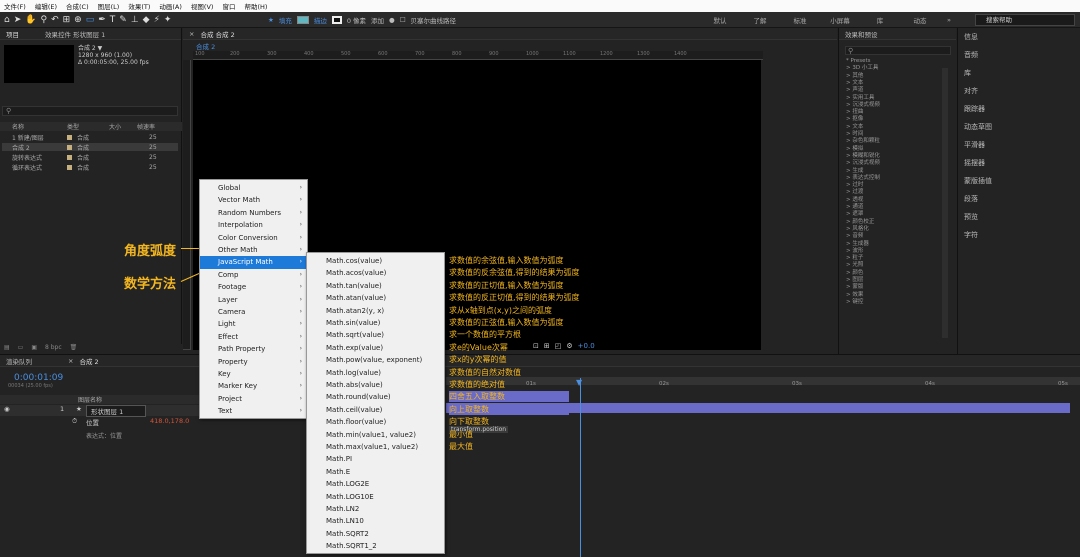 The width and height of the screenshot is (1080, 557). What do you see at coordinates (90, 137) in the screenshot?
I see `project-row: 1 新建/图层 合成 25` at bounding box center [90, 137].